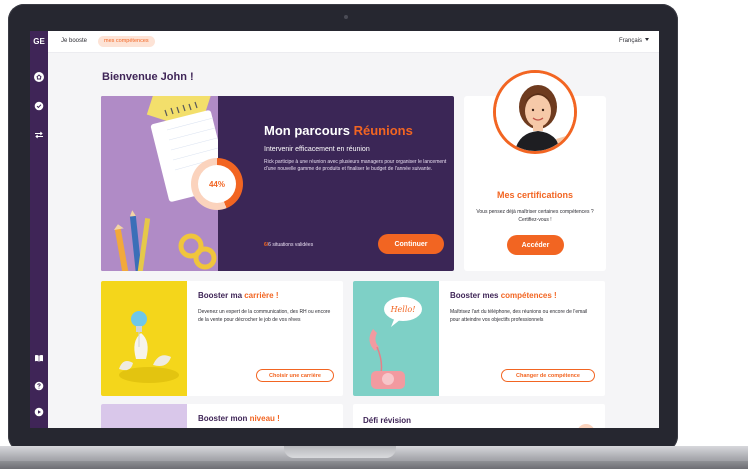  I want to click on level-photo, so click(144, 416).